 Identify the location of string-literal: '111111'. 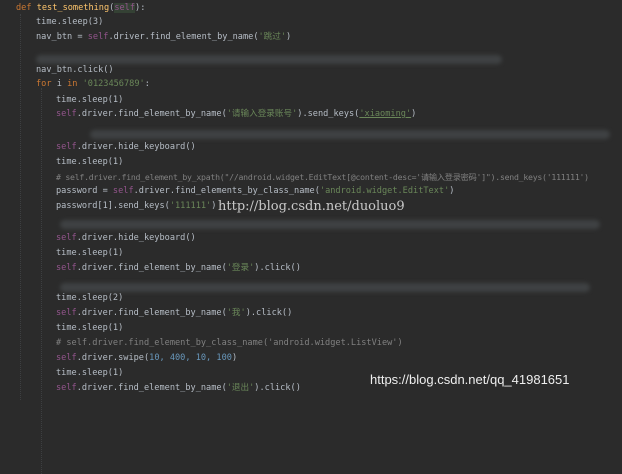
(190, 206).